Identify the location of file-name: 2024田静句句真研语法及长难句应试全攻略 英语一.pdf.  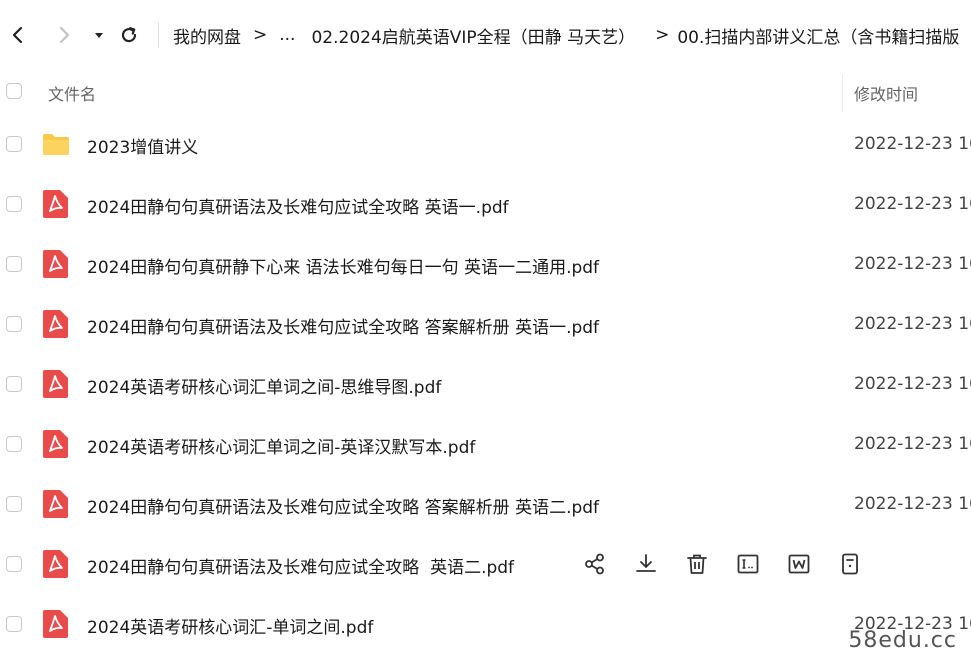
(298, 205).